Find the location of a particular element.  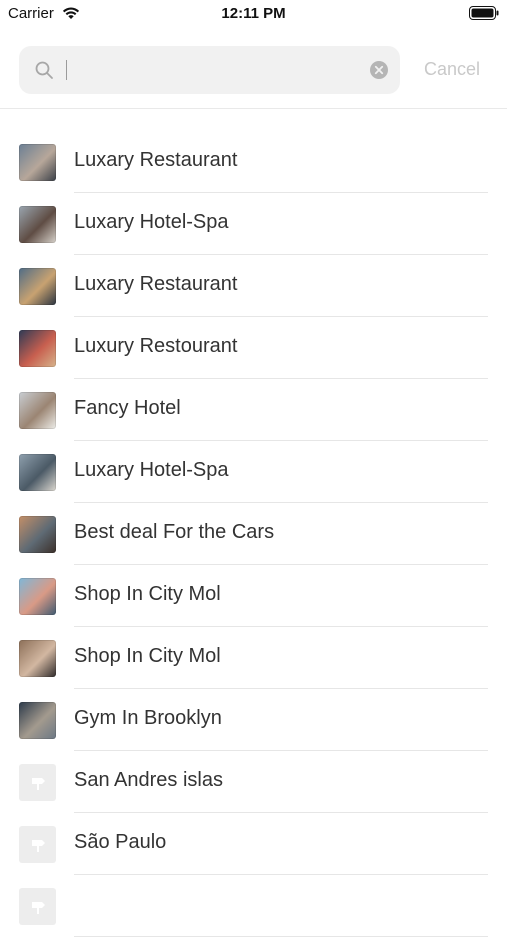

status-time: 12:11 PM is located at coordinates (253, 13).